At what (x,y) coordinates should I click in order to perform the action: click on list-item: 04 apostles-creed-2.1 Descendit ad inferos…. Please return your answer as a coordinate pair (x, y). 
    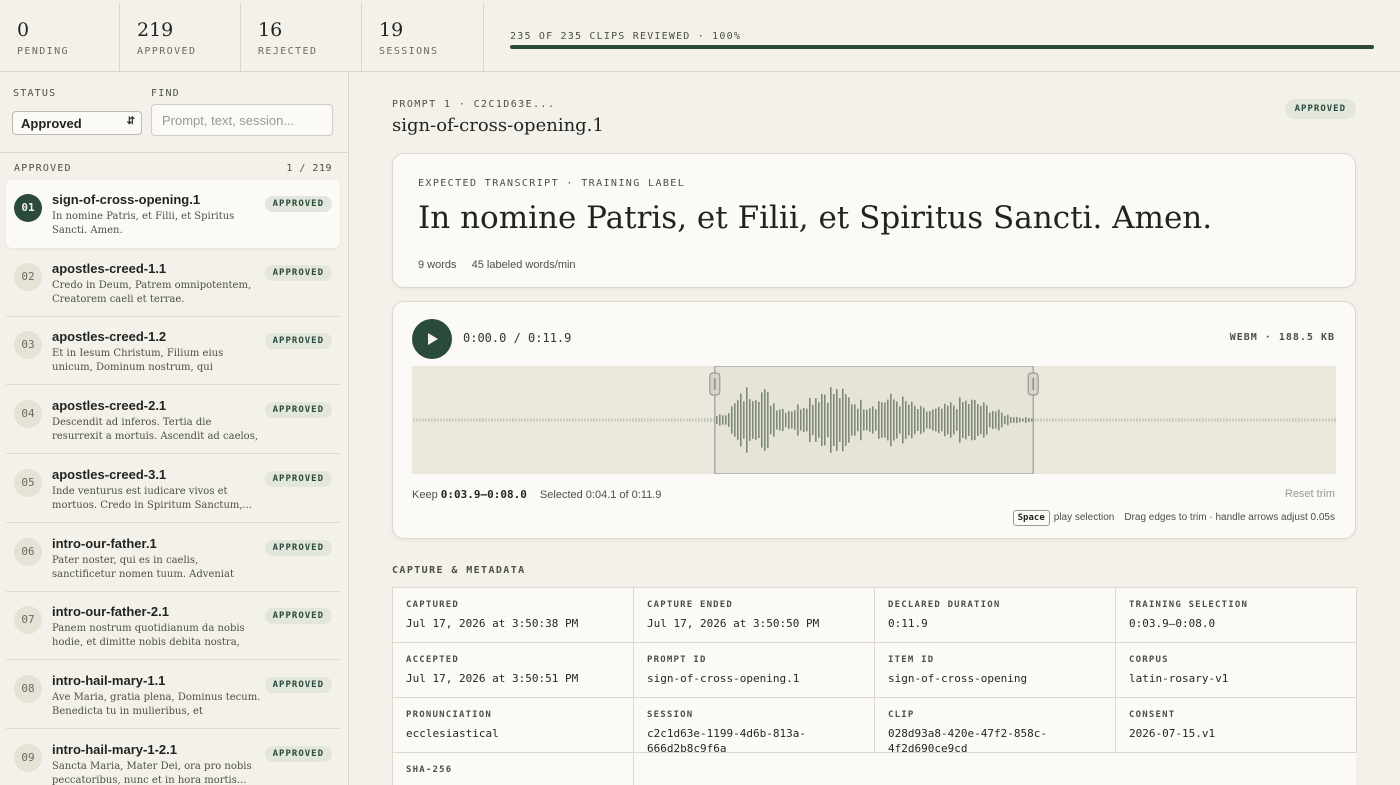
    Looking at the image, I should click on (173, 420).